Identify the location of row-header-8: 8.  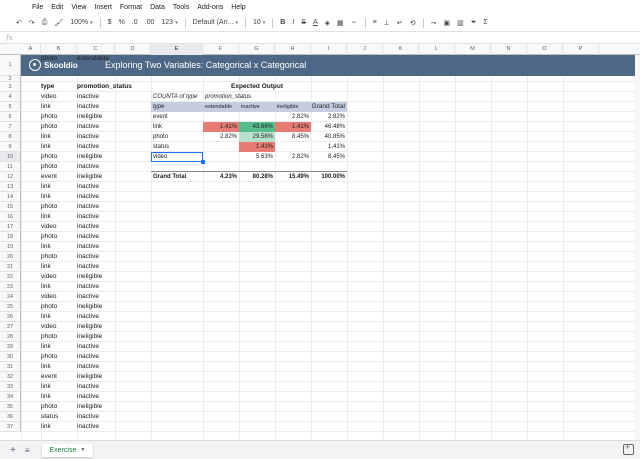
(10, 137).